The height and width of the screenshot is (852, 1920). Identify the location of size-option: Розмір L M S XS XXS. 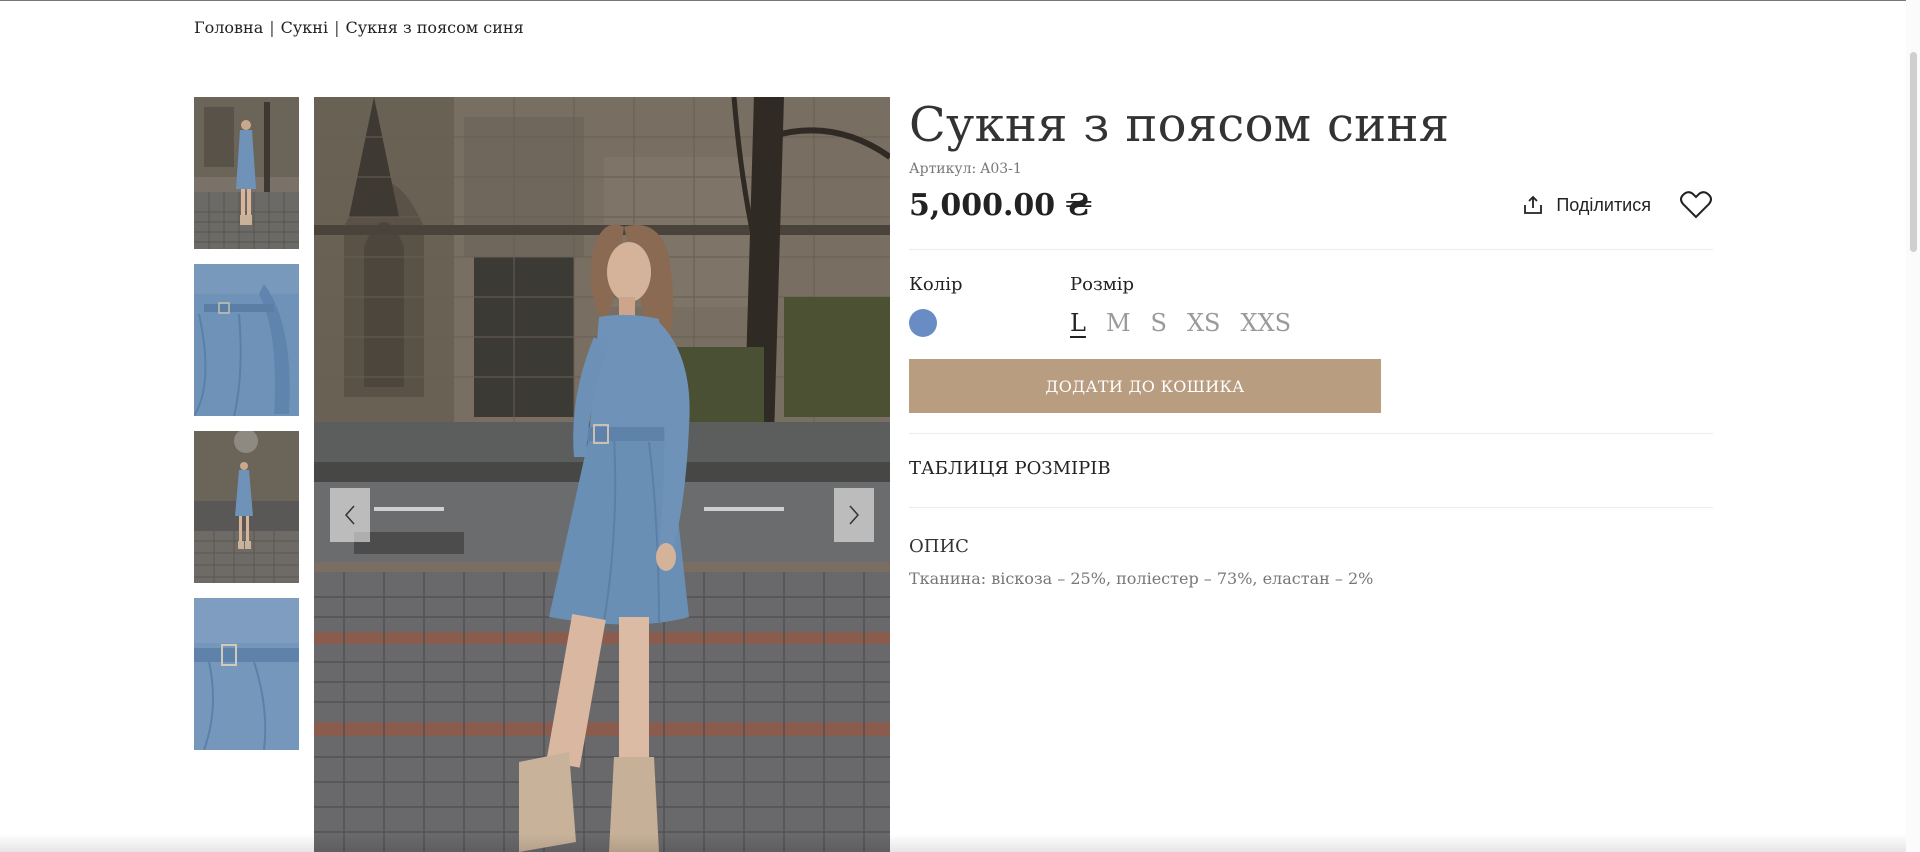
(1180, 305).